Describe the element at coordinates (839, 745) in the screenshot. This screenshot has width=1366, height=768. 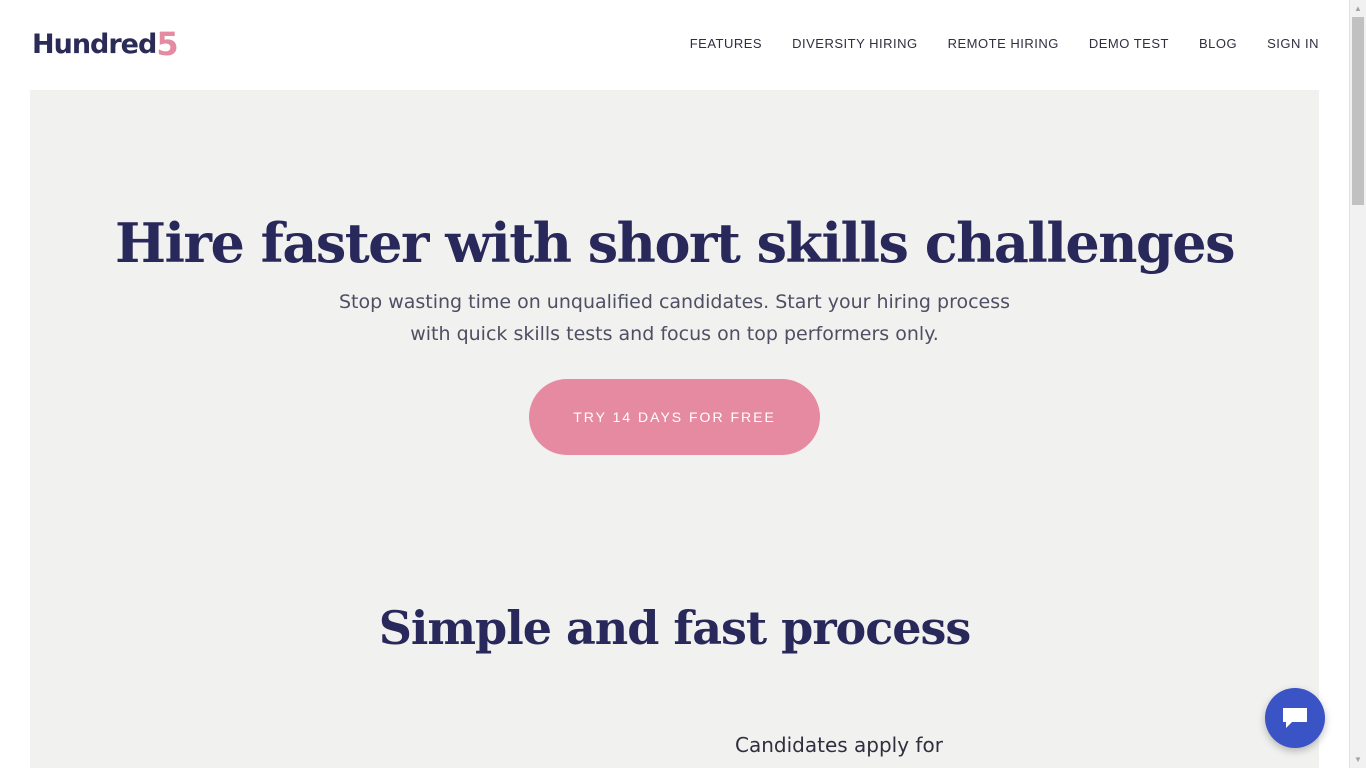
I see `process-step-text: Candidates apply for` at that location.